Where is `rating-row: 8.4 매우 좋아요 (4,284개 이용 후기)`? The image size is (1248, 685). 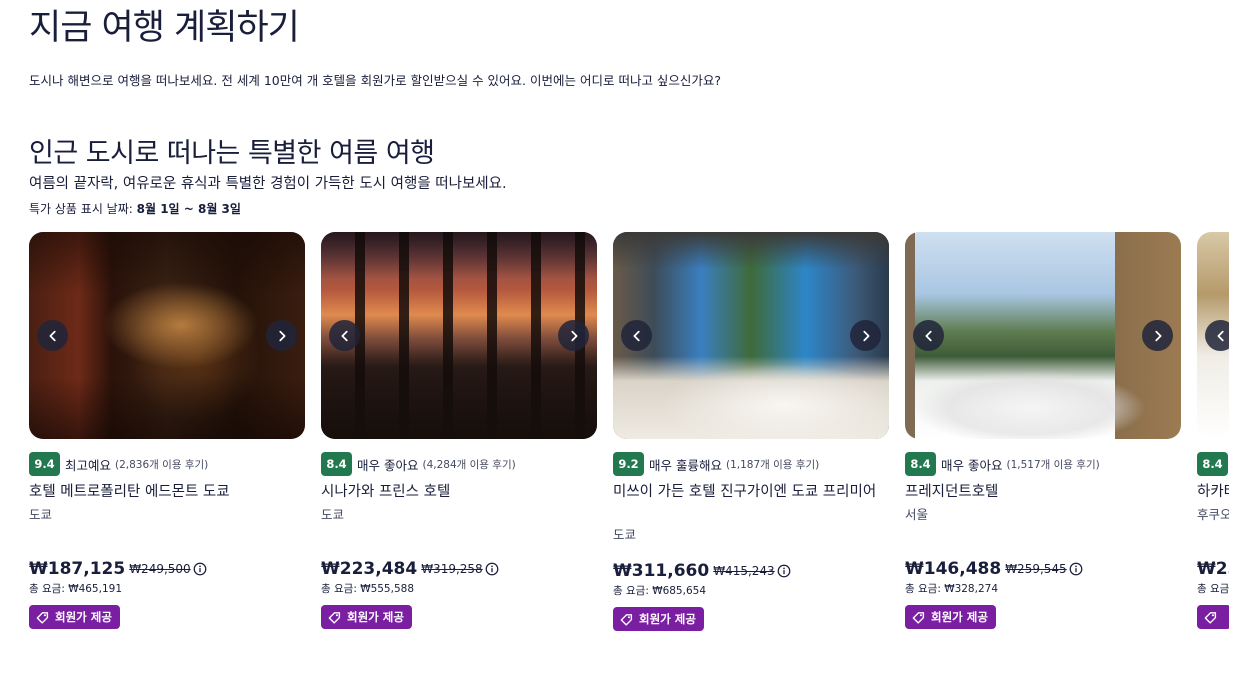 rating-row: 8.4 매우 좋아요 (4,284개 이용 후기) is located at coordinates (418, 464).